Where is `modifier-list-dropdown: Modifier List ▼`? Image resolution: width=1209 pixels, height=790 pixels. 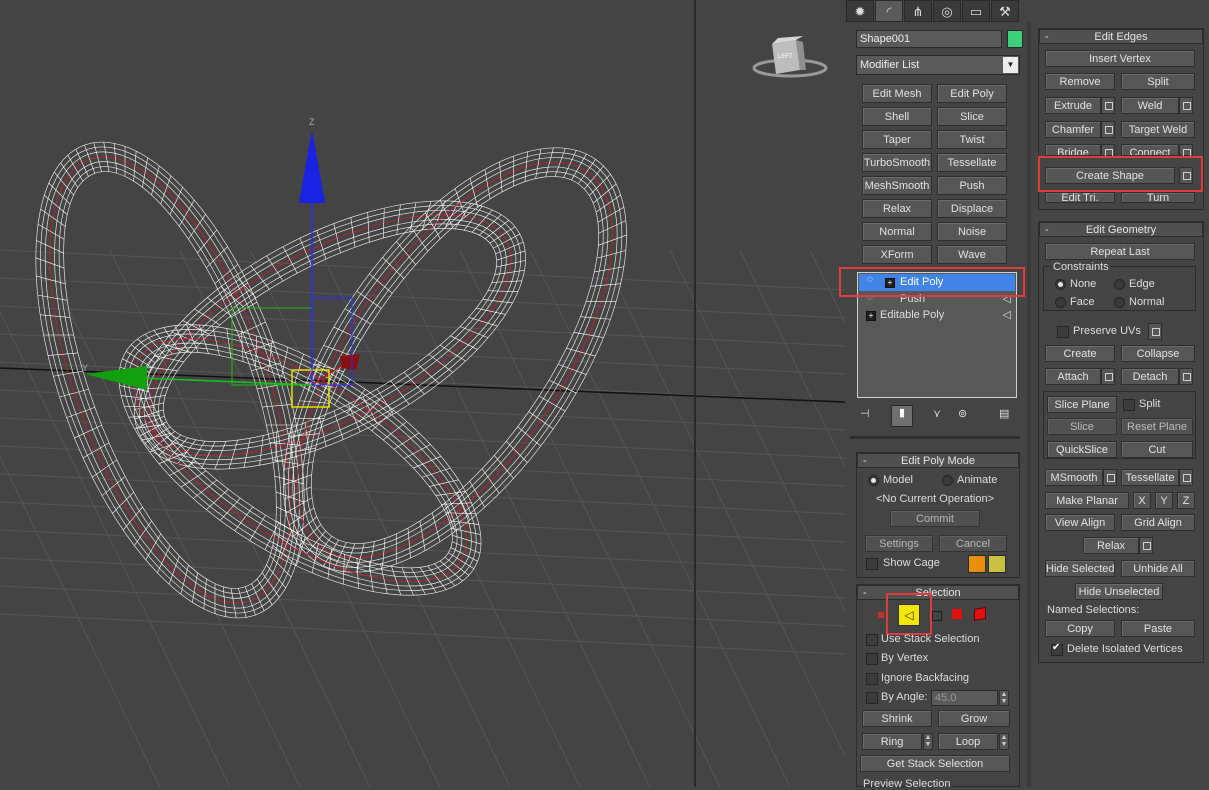 modifier-list-dropdown: Modifier List ▼ is located at coordinates (938, 65).